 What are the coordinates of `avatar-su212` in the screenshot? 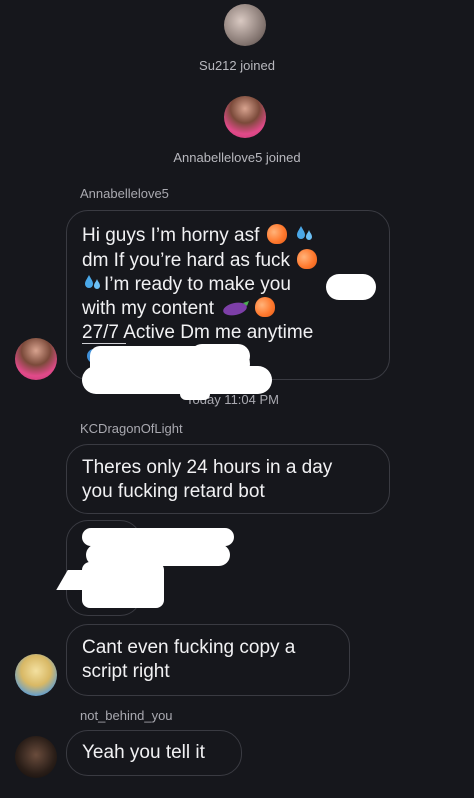 It's located at (245, 25).